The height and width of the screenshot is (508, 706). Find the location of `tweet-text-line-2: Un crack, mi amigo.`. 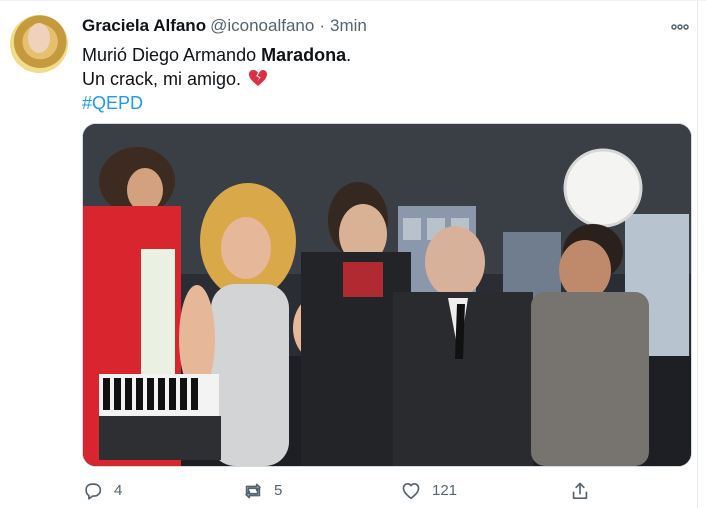

tweet-text-line-2: Un crack, mi amigo. is located at coordinates (377, 79).